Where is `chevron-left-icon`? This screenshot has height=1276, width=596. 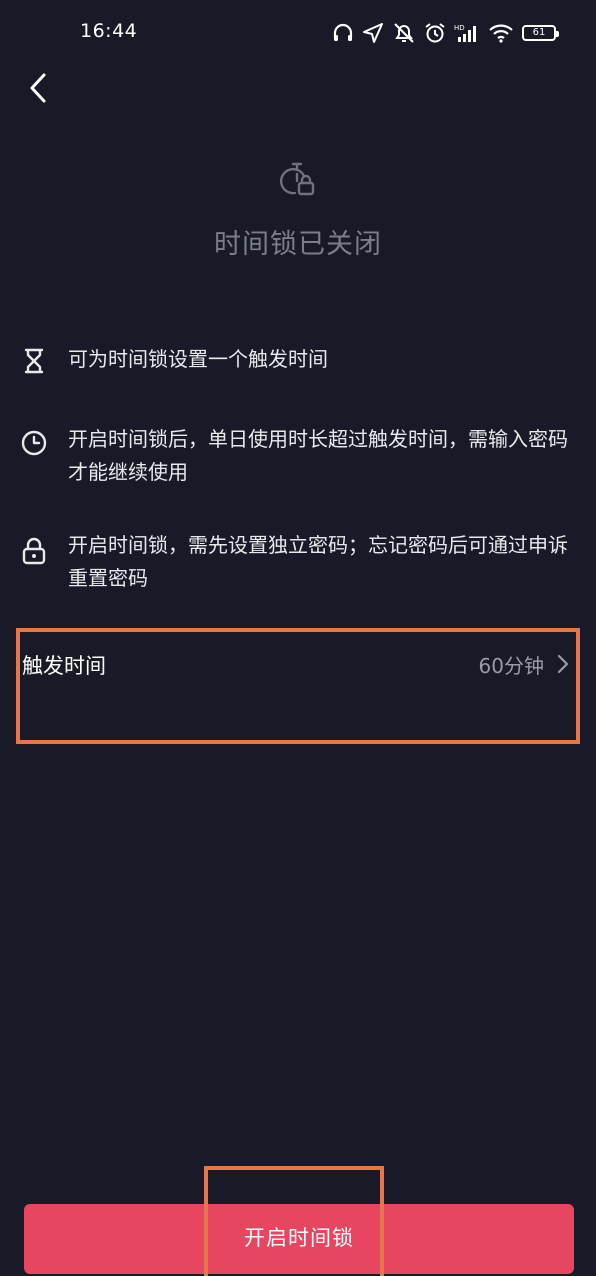
chevron-left-icon is located at coordinates (38, 90).